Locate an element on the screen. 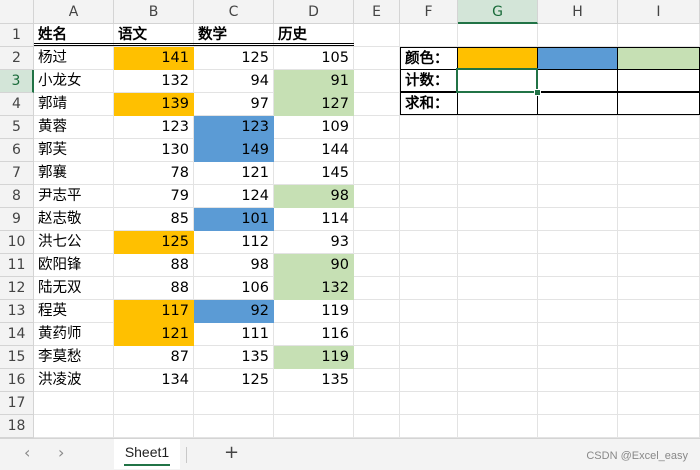 The image size is (700, 470). name-cell: 洪七公 is located at coordinates (74, 242).